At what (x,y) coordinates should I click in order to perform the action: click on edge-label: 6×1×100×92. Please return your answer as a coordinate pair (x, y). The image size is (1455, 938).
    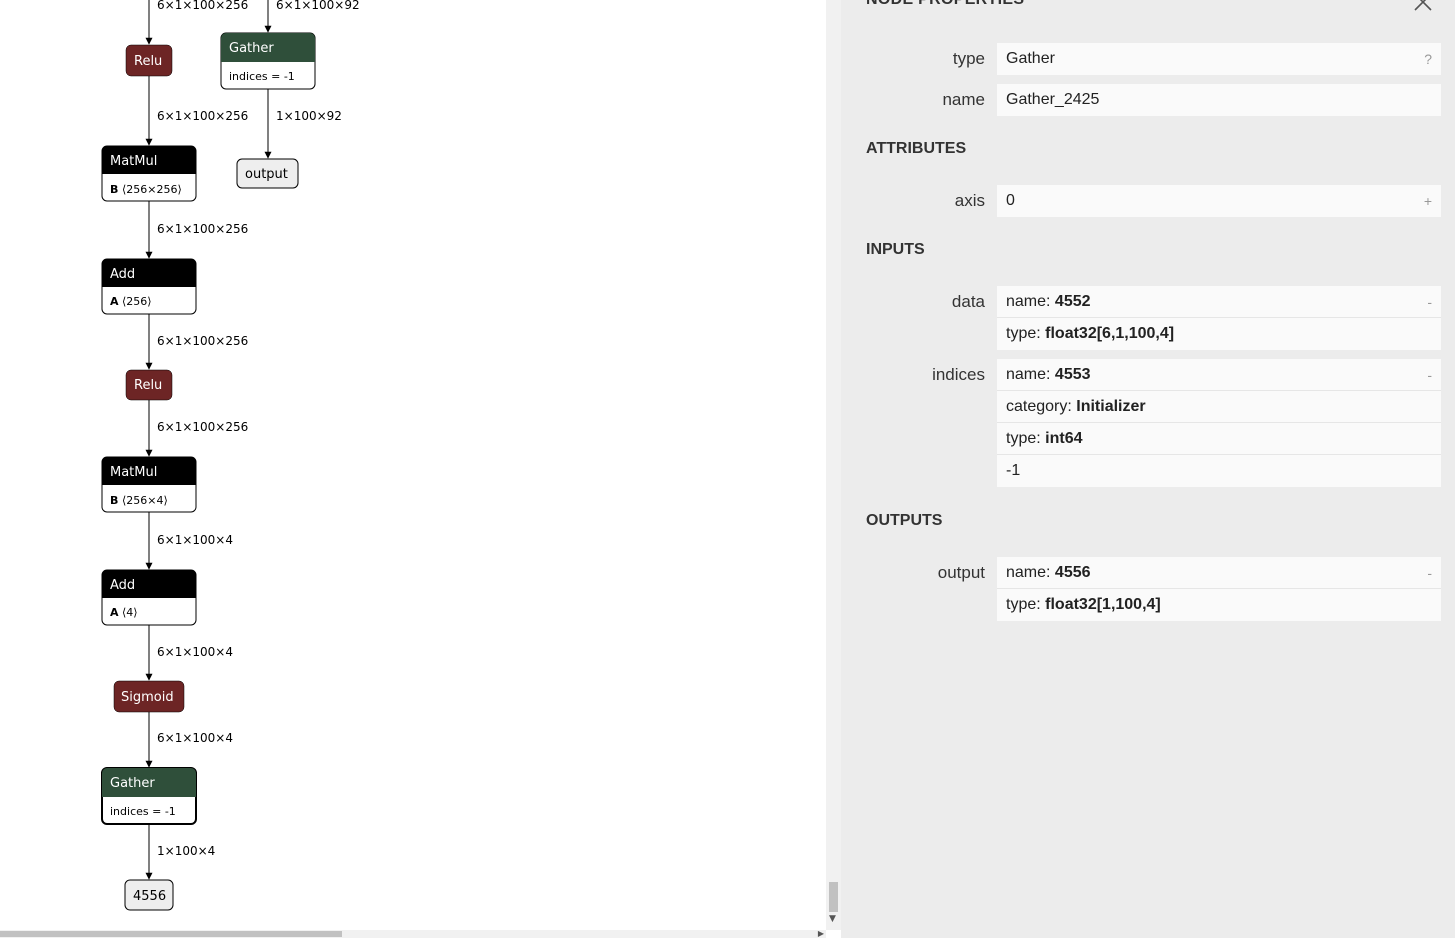
    Looking at the image, I should click on (318, 6).